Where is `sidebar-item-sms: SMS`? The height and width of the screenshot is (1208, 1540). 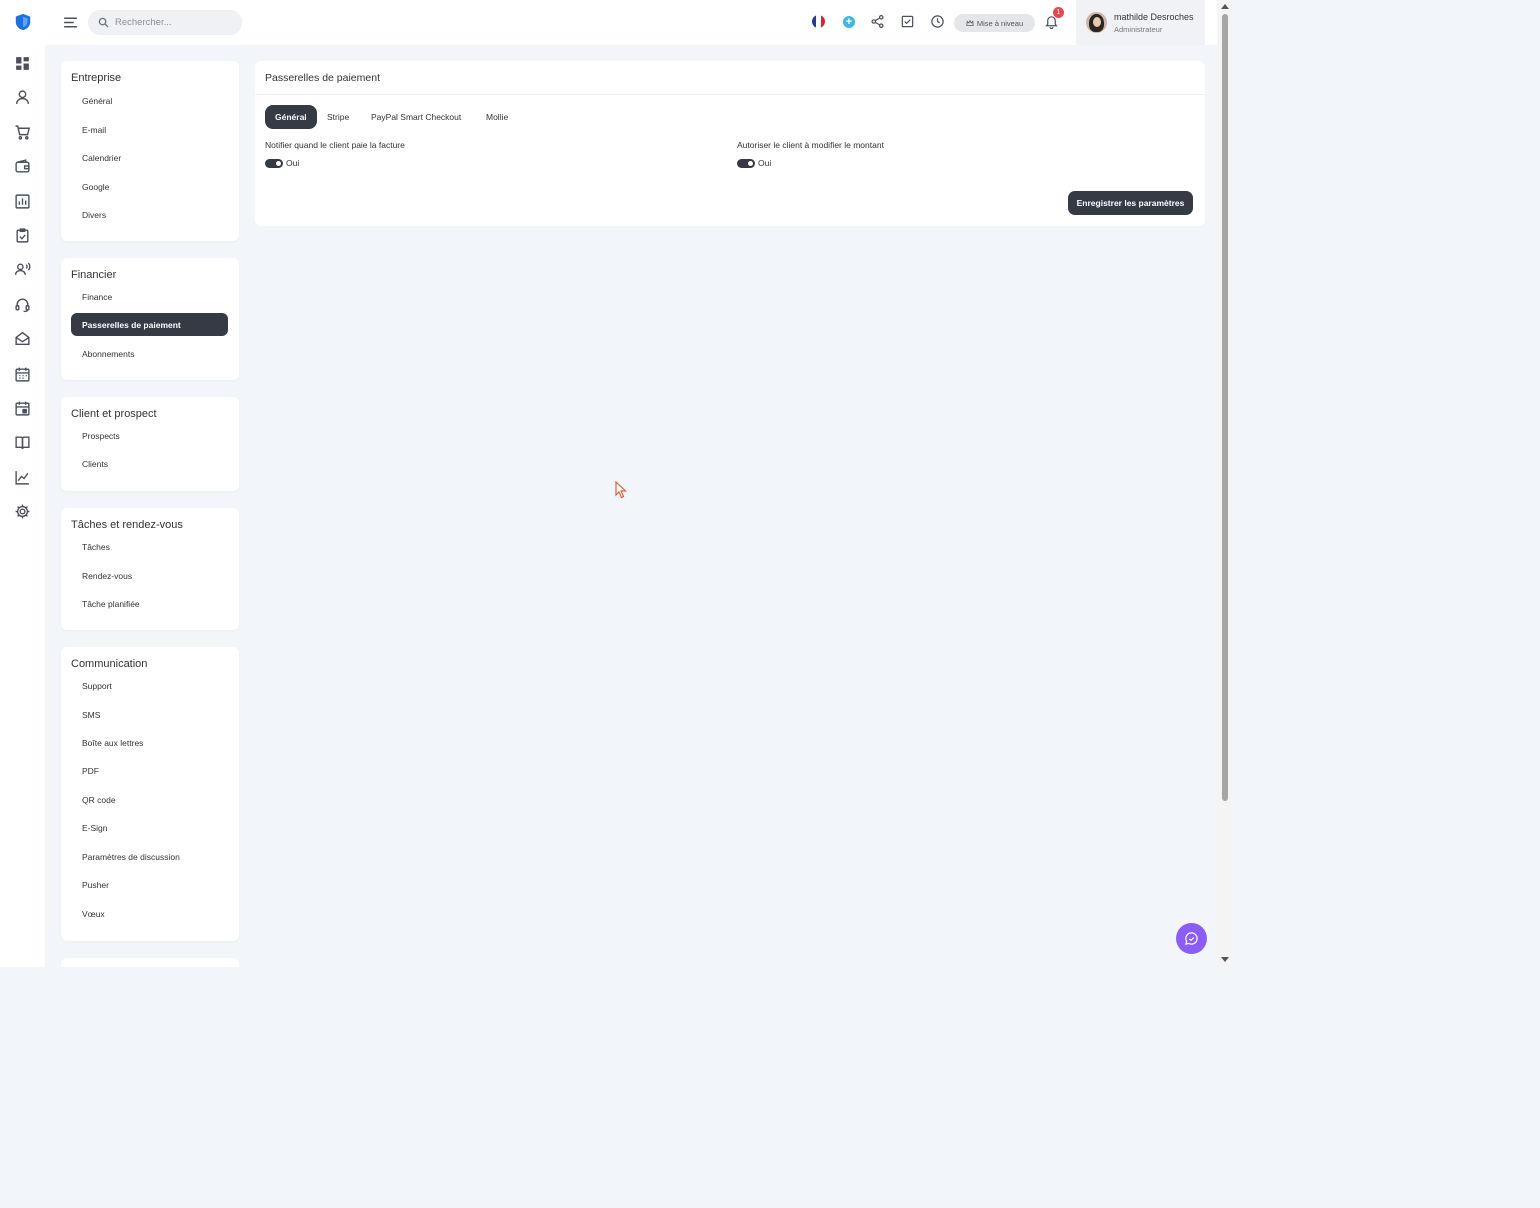
sidebar-item-sms: SMS is located at coordinates (149, 714).